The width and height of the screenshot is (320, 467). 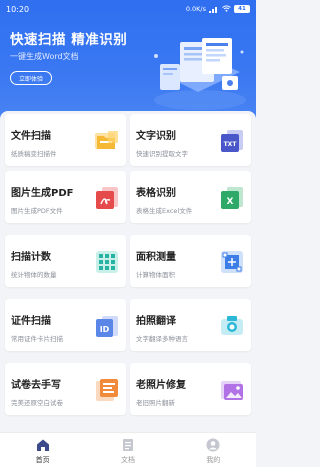 I want to click on card-old-photo-restore: 老照片修复 老旧照片翻新, so click(x=190, y=389).